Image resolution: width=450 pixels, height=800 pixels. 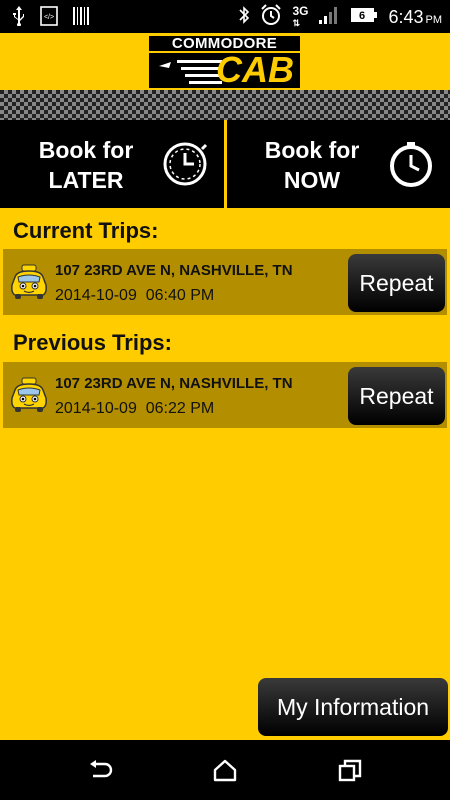 What do you see at coordinates (185, 164) in the screenshot?
I see `clock-later-icon` at bounding box center [185, 164].